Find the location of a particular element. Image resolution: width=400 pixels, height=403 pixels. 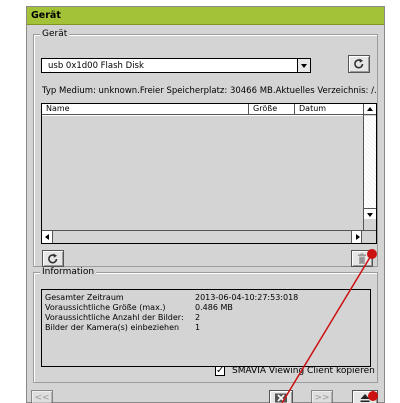

eject-button is located at coordinates (365, 396).